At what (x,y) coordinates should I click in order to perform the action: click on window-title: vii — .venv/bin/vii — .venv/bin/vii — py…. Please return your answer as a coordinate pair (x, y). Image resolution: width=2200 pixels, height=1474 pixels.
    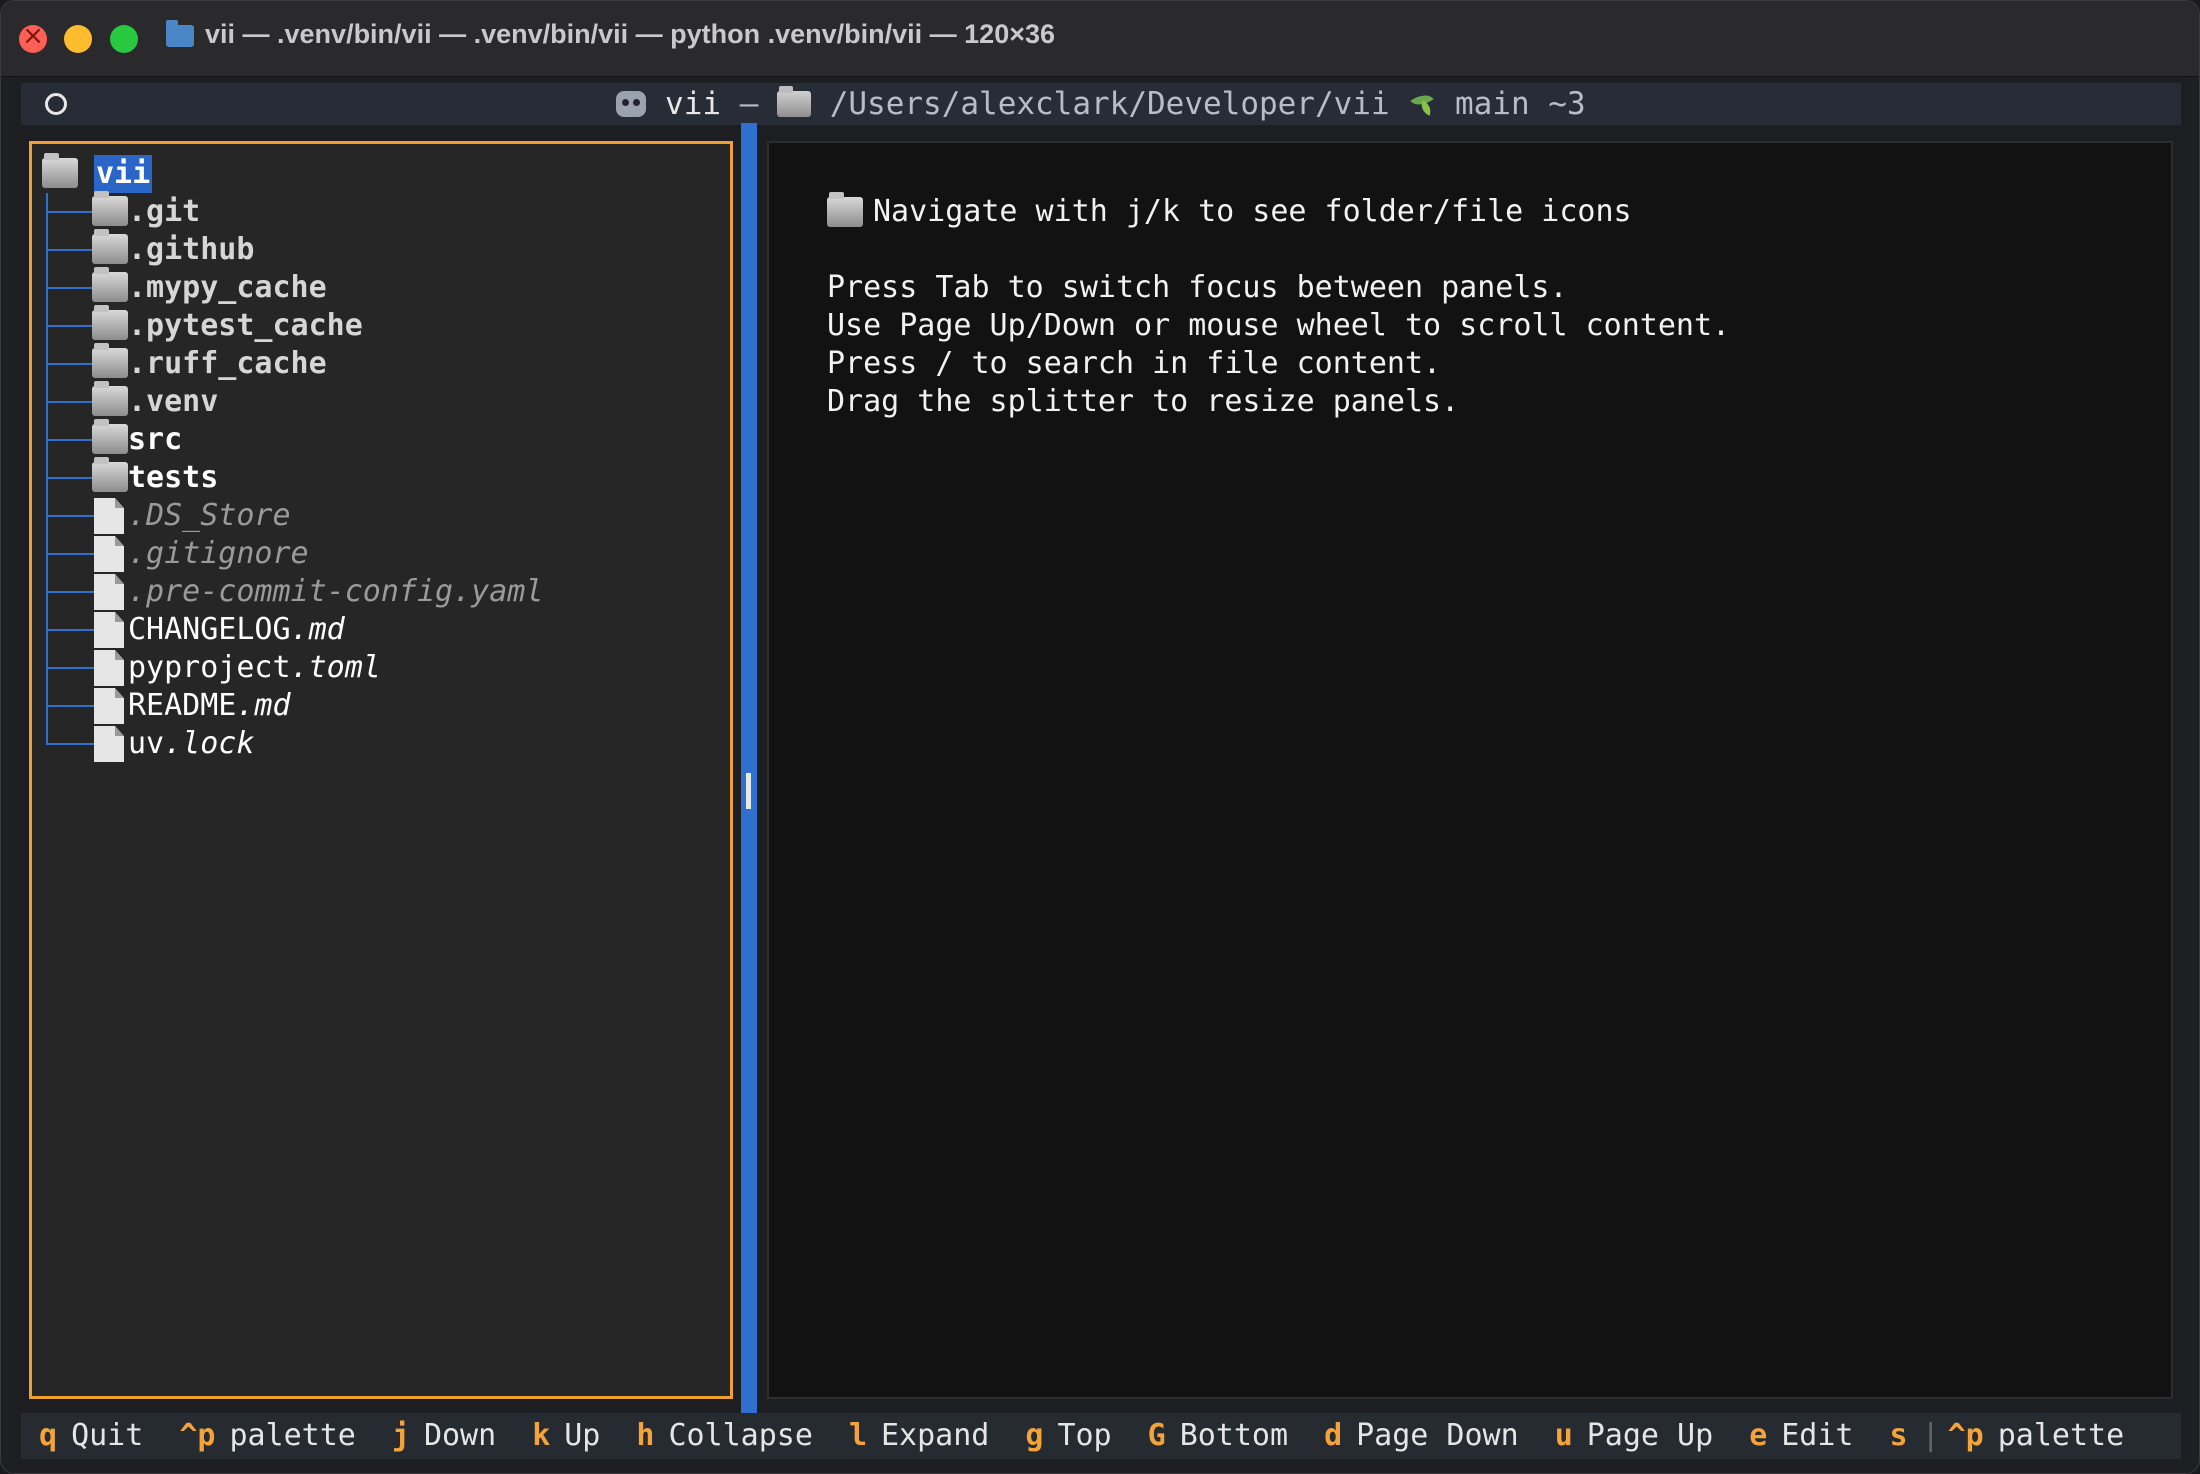
    Looking at the image, I should click on (630, 34).